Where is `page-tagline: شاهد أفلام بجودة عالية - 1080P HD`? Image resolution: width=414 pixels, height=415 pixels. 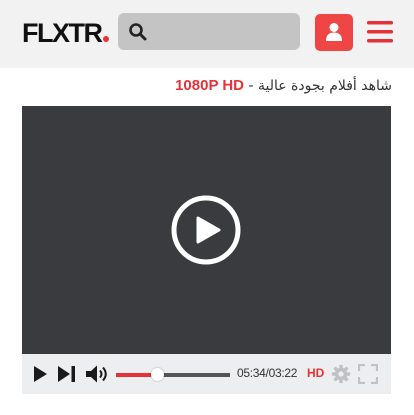 page-tagline: شاهد أفلام بجودة عالية - 1080P HD is located at coordinates (283, 86).